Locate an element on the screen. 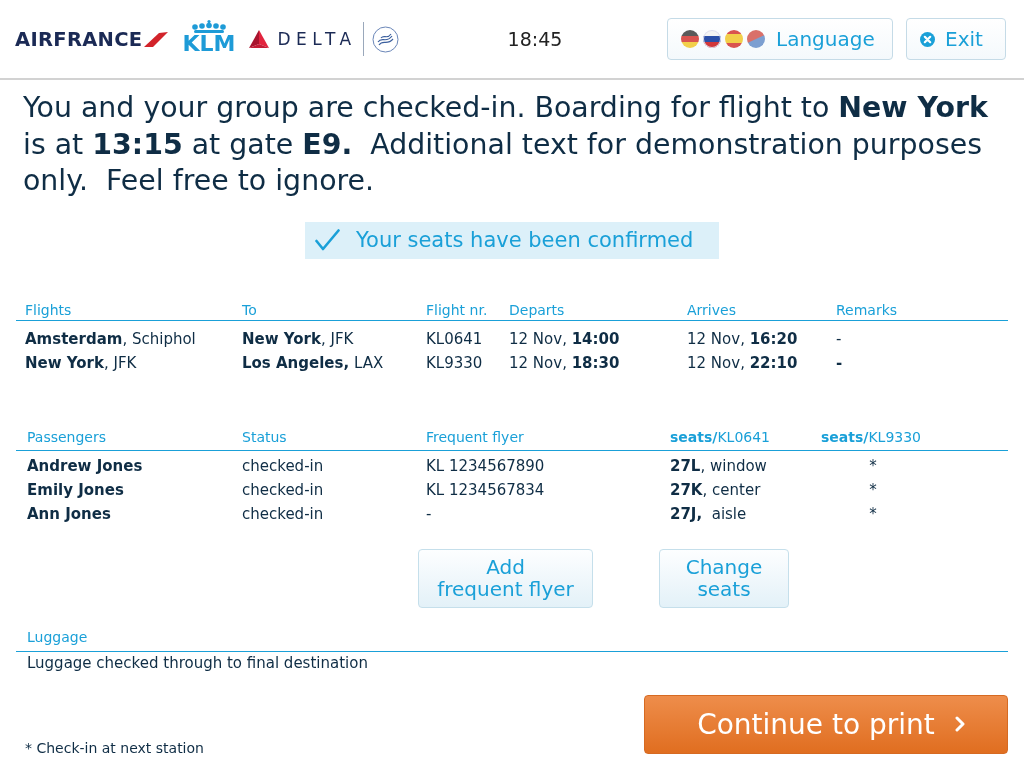 The width and height of the screenshot is (1024, 768). table-cell-text: Andrew Jones is located at coordinates (85, 466).